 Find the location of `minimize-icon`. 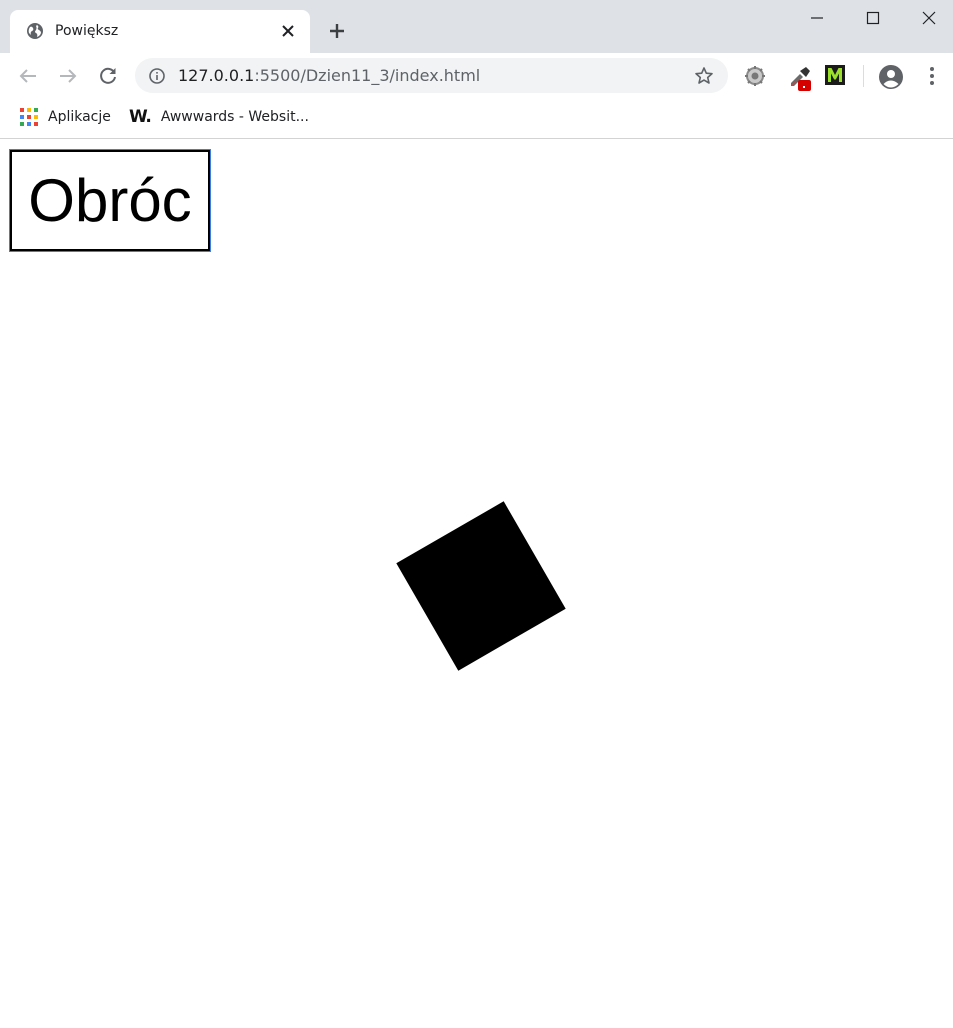

minimize-icon is located at coordinates (817, 18).